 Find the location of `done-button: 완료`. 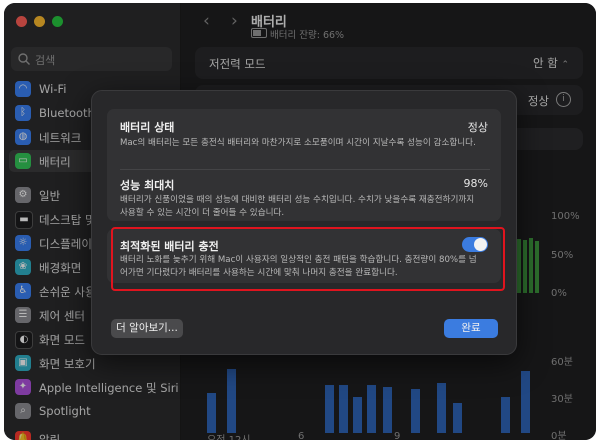

done-button: 완료 is located at coordinates (471, 328).